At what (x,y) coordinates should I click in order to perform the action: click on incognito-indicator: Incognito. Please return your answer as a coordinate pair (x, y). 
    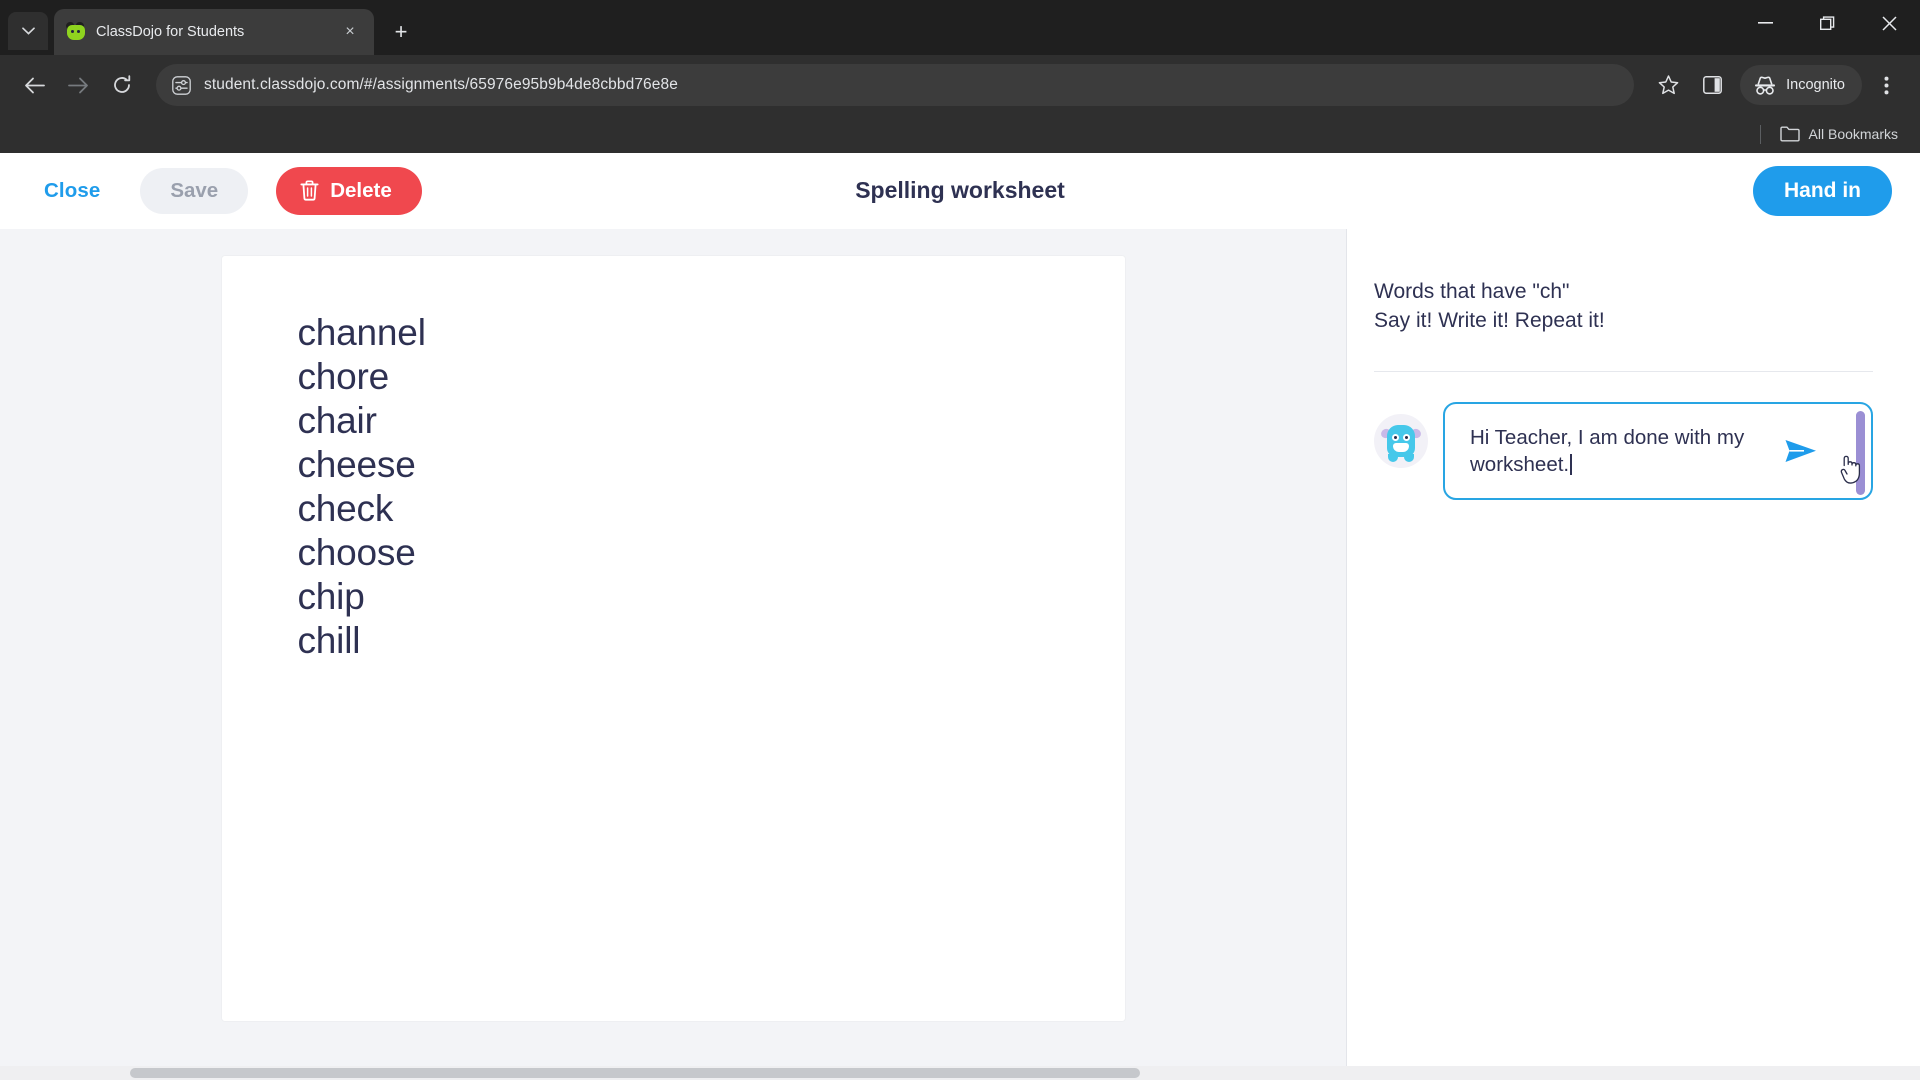
    Looking at the image, I should click on (1801, 85).